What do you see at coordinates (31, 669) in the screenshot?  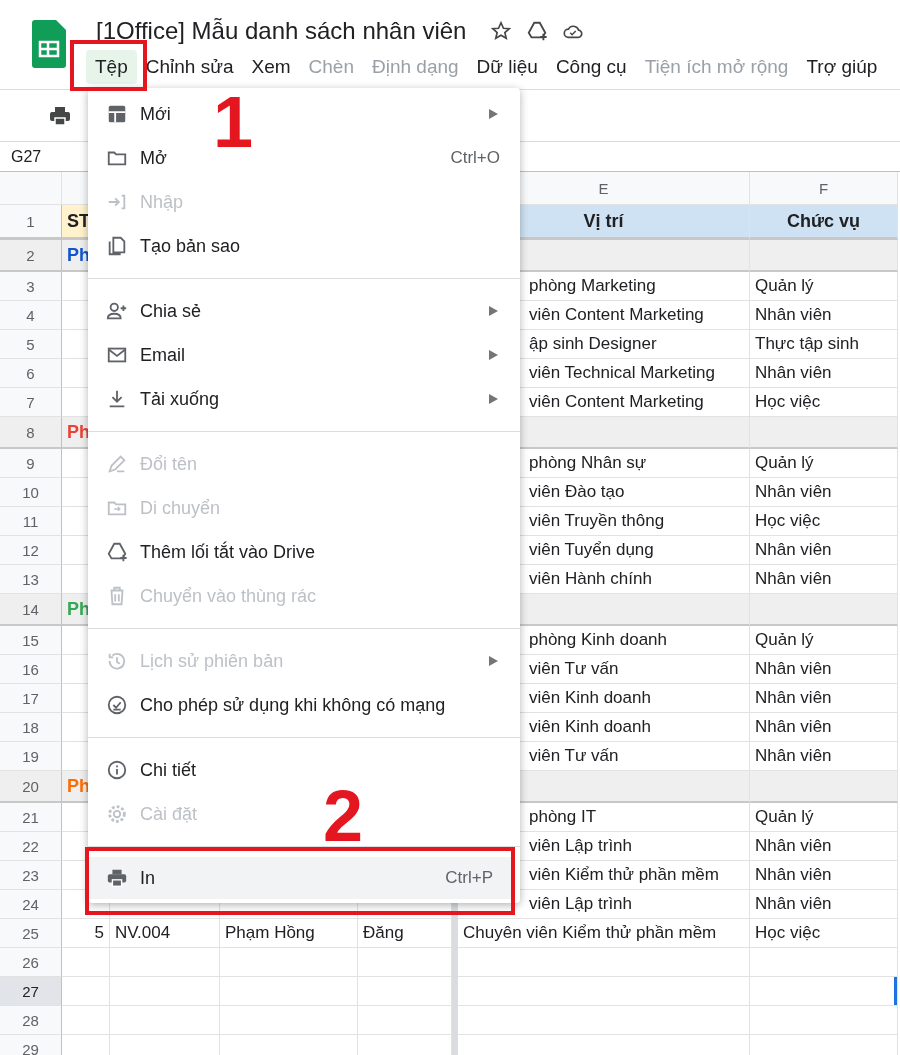 I see `row-number: 16` at bounding box center [31, 669].